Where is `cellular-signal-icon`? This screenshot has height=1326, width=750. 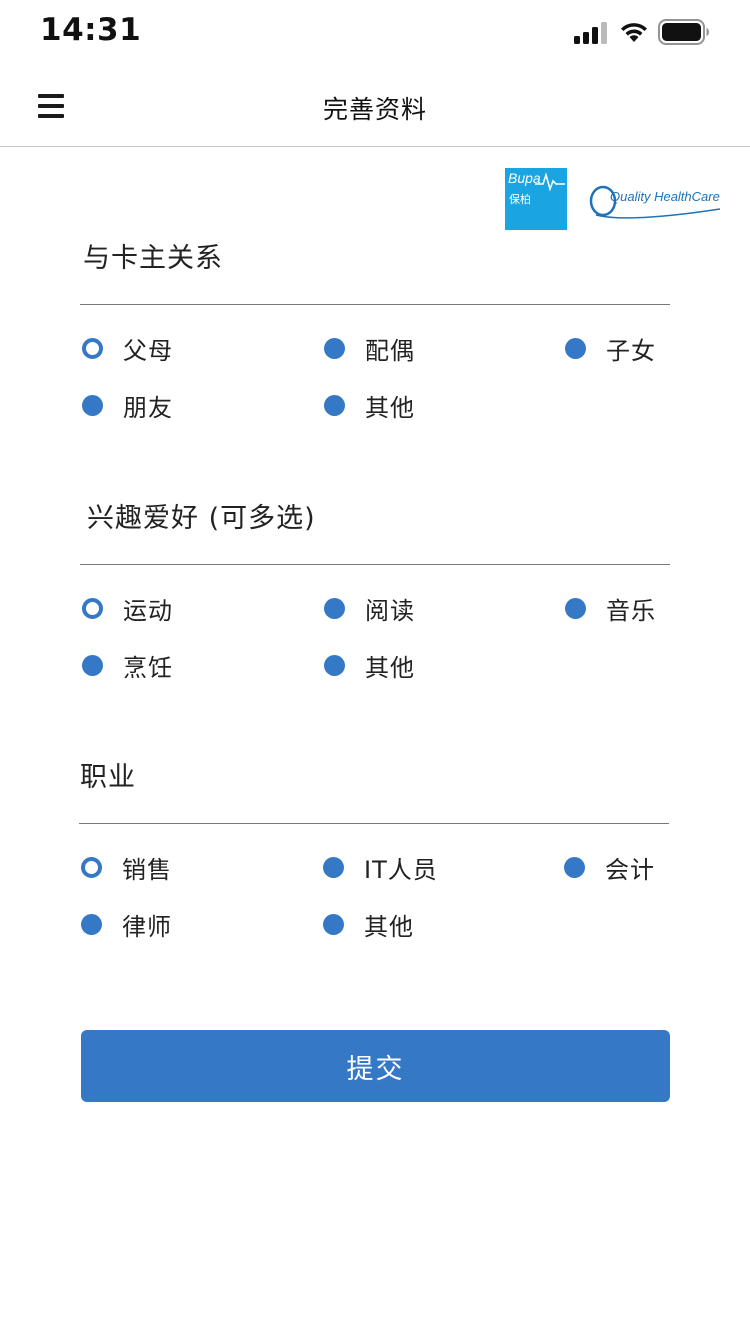 cellular-signal-icon is located at coordinates (592, 32).